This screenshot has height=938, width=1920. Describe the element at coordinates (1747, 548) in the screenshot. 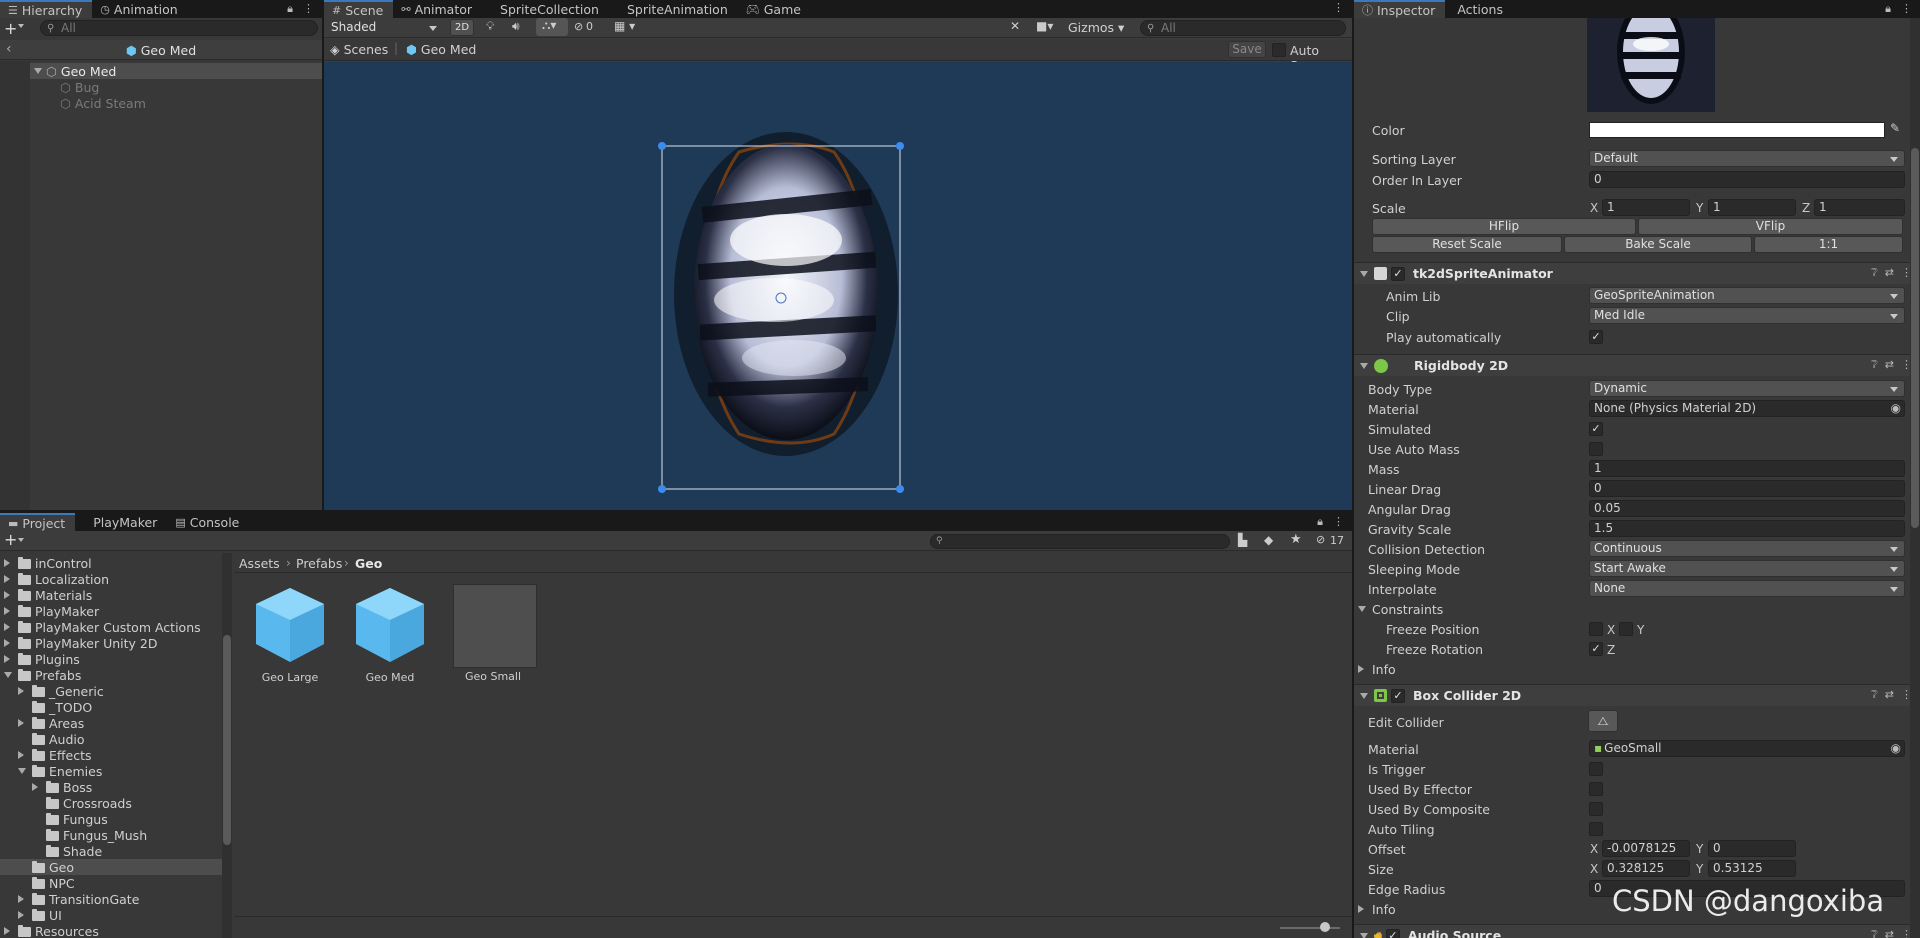

I see `collision-detection-dropdown: Continuous` at that location.